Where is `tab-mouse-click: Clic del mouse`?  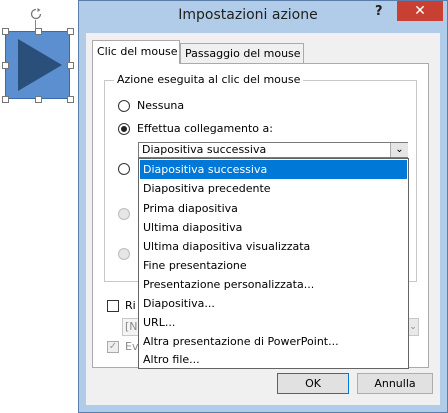 tab-mouse-click: Clic del mouse is located at coordinates (136, 52).